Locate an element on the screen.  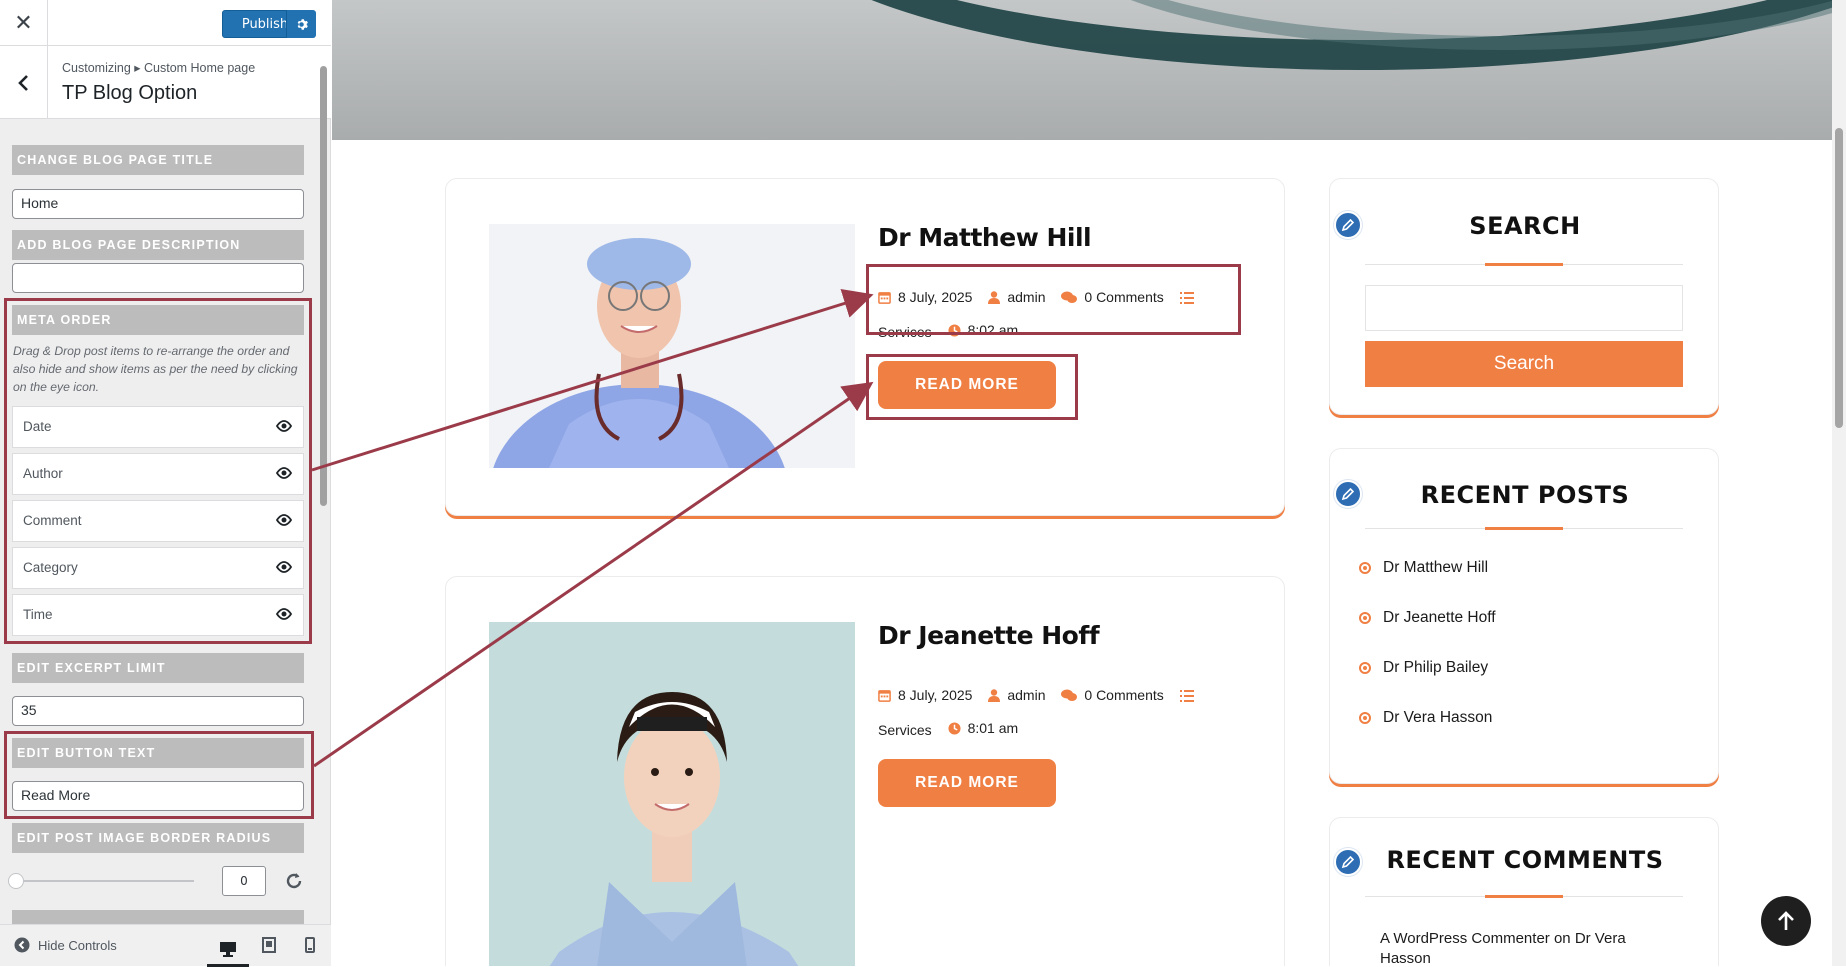
post-title: Dr Matthew Hill is located at coordinates (985, 237).